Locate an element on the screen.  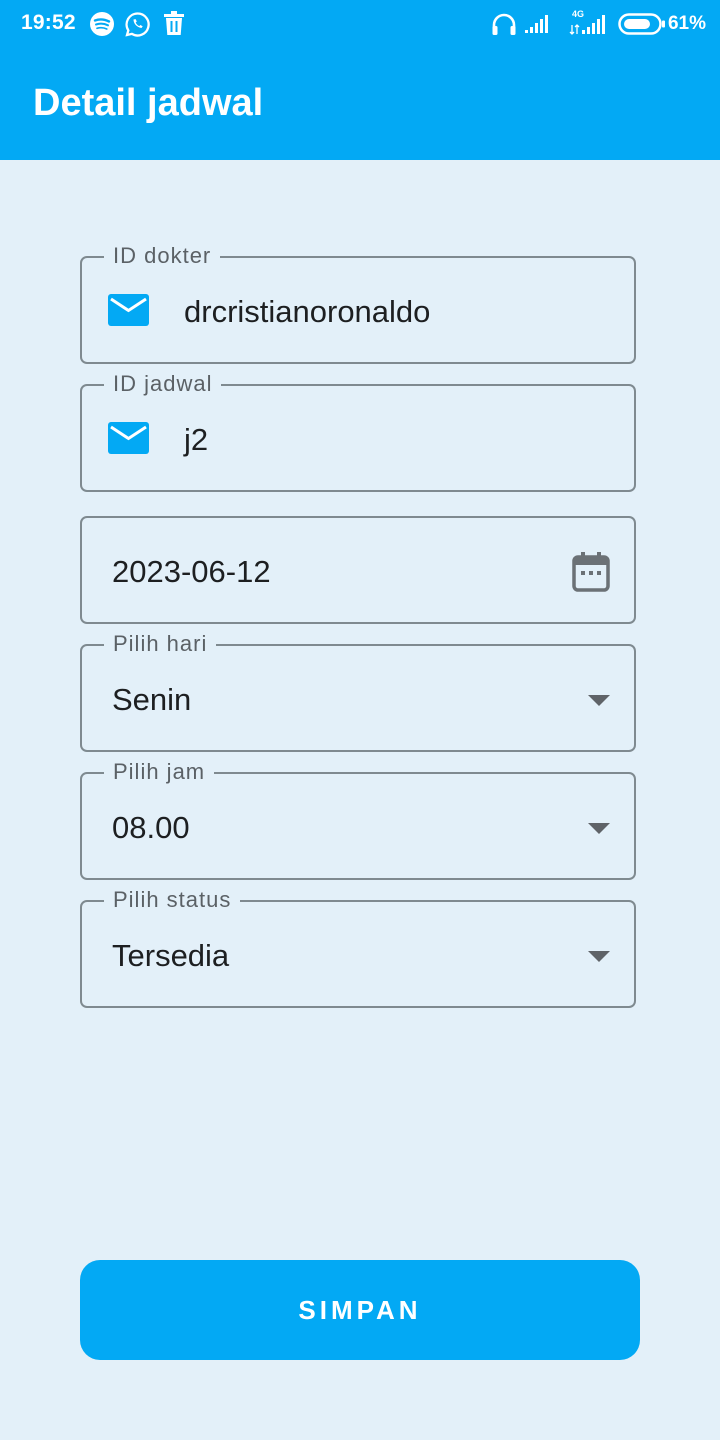
doctor-id-field: ID dokter drcristianoronaldo is located at coordinates (358, 303).